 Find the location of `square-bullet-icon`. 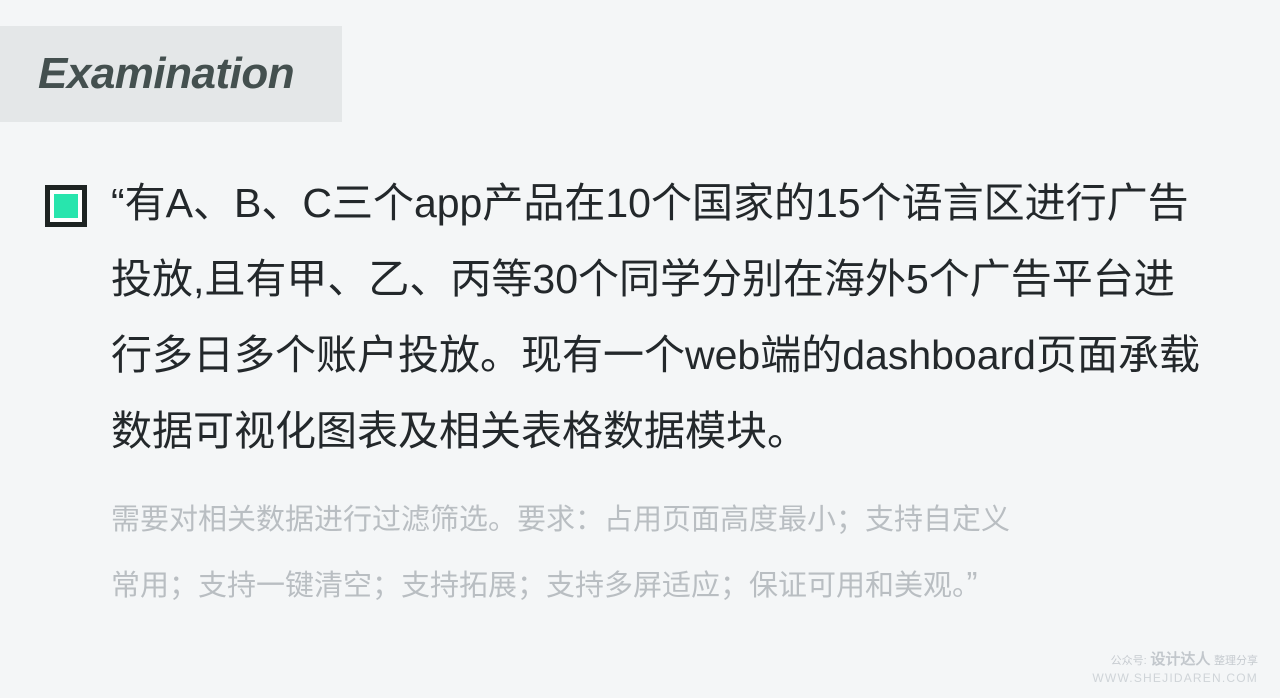

square-bullet-icon is located at coordinates (66, 206).